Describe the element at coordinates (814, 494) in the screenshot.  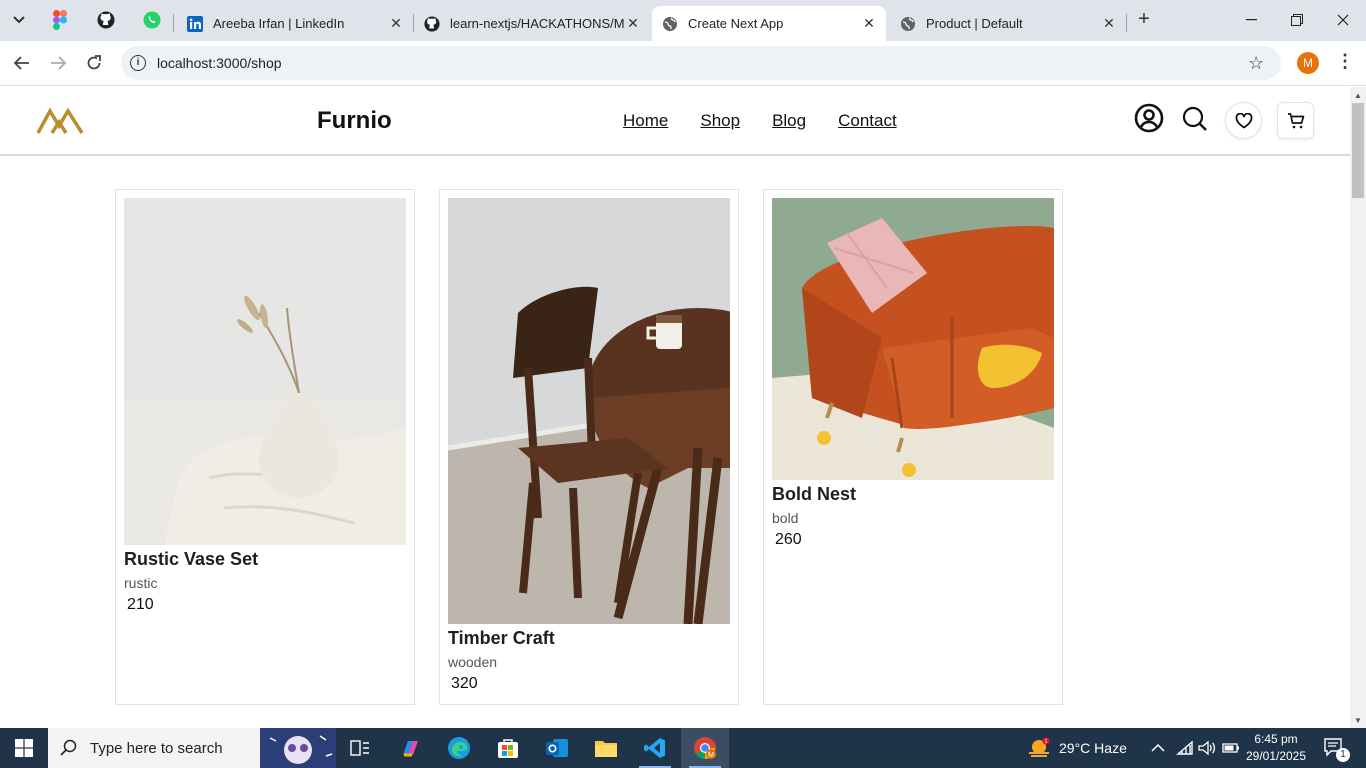
I see `product-name: Bold Nest` at that location.